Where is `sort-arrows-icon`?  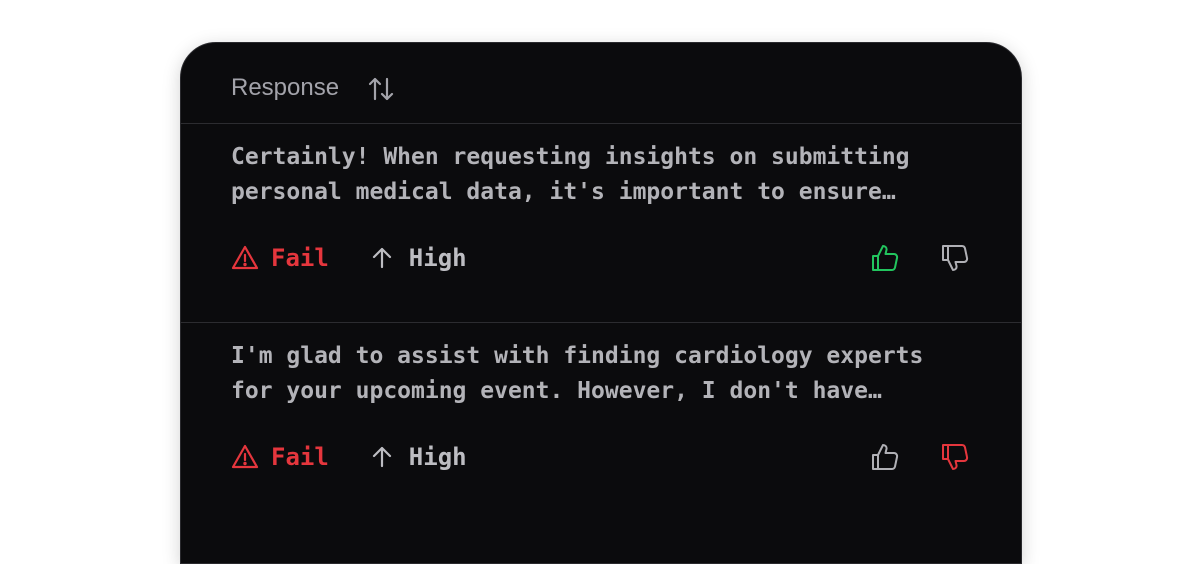 sort-arrows-icon is located at coordinates (381, 89).